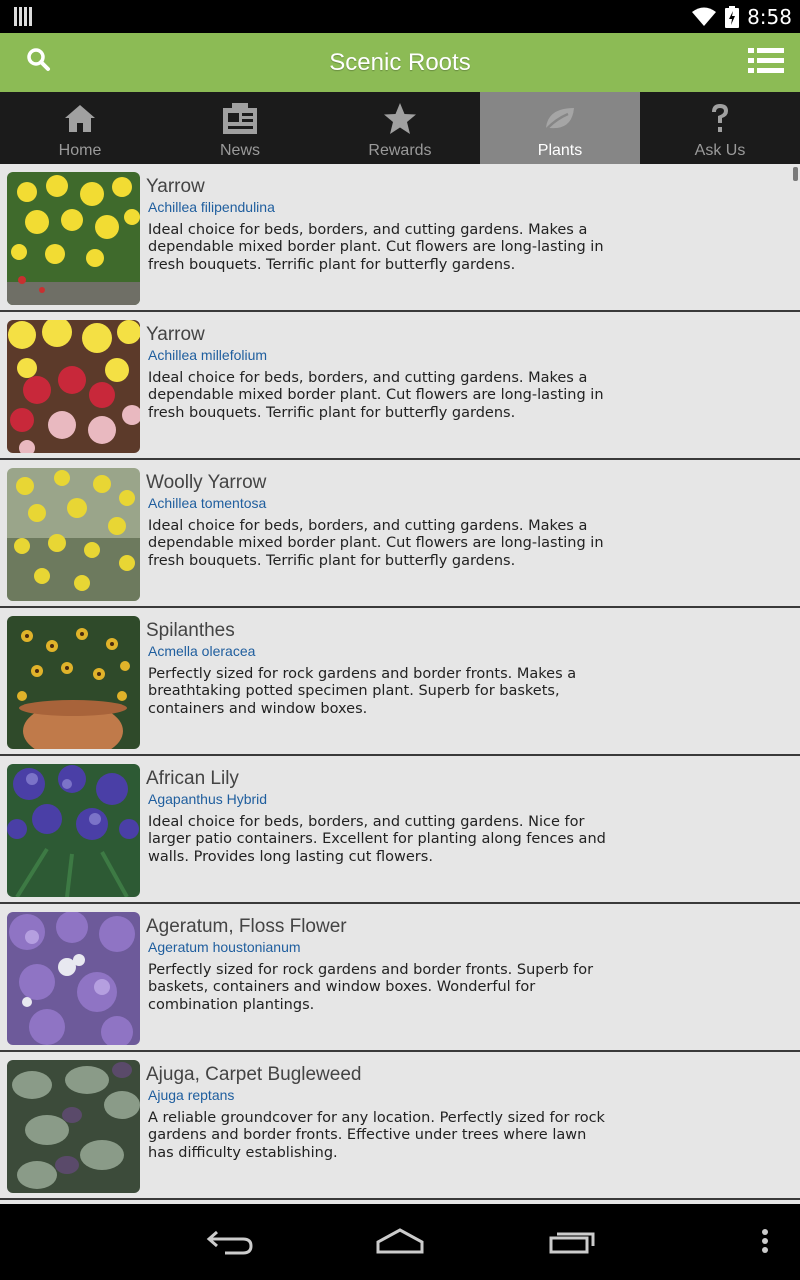 The width and height of the screenshot is (800, 1280). I want to click on system-nav-bar, so click(400, 1242).